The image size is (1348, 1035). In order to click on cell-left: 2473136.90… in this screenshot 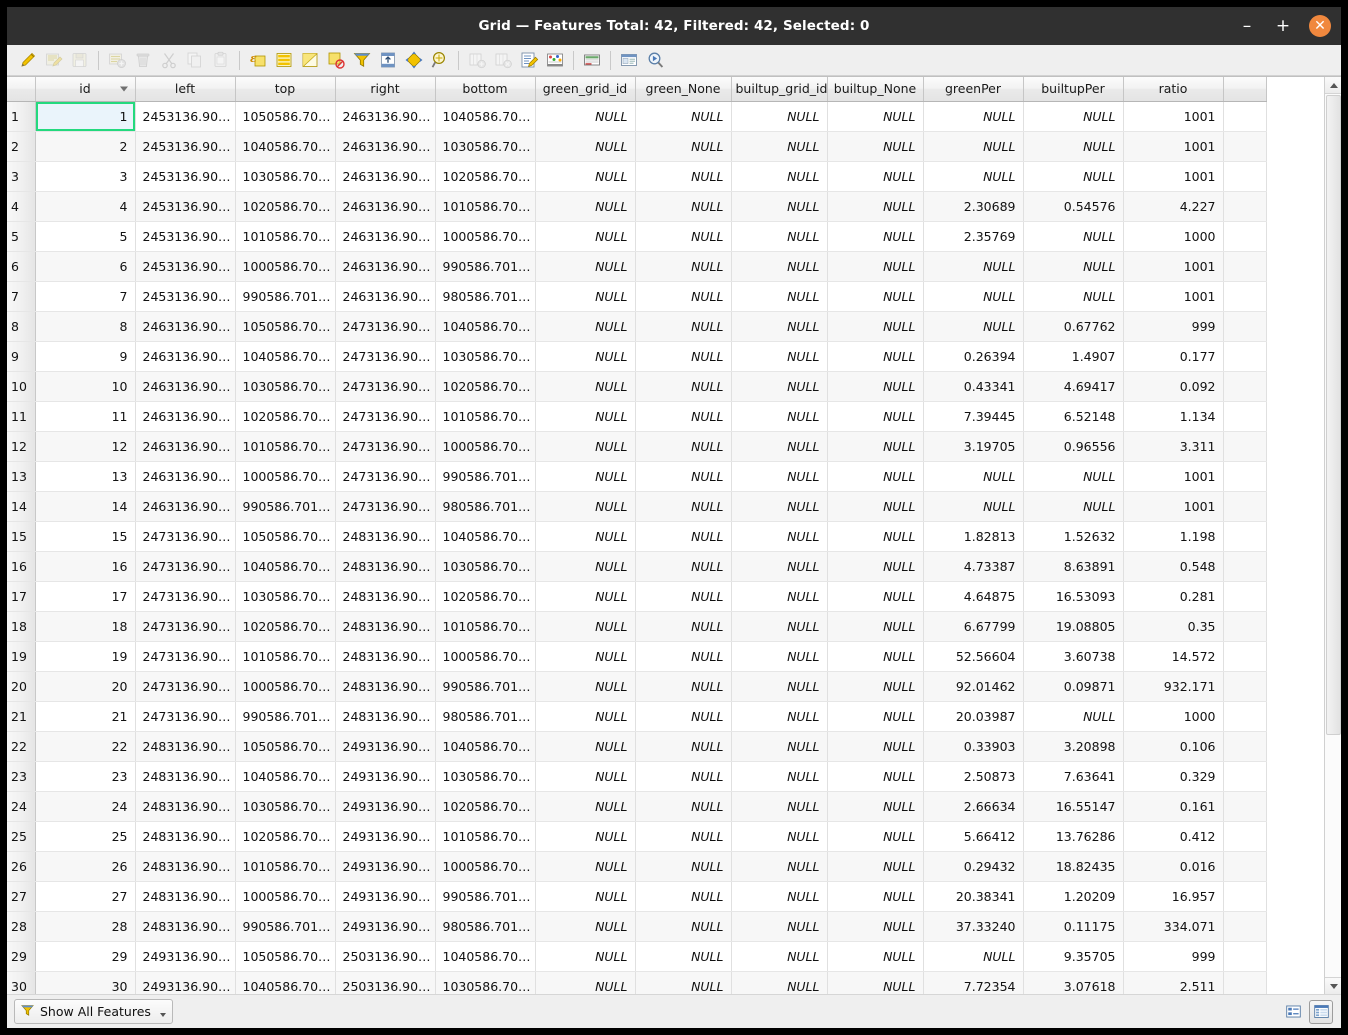, I will do `click(185, 716)`.